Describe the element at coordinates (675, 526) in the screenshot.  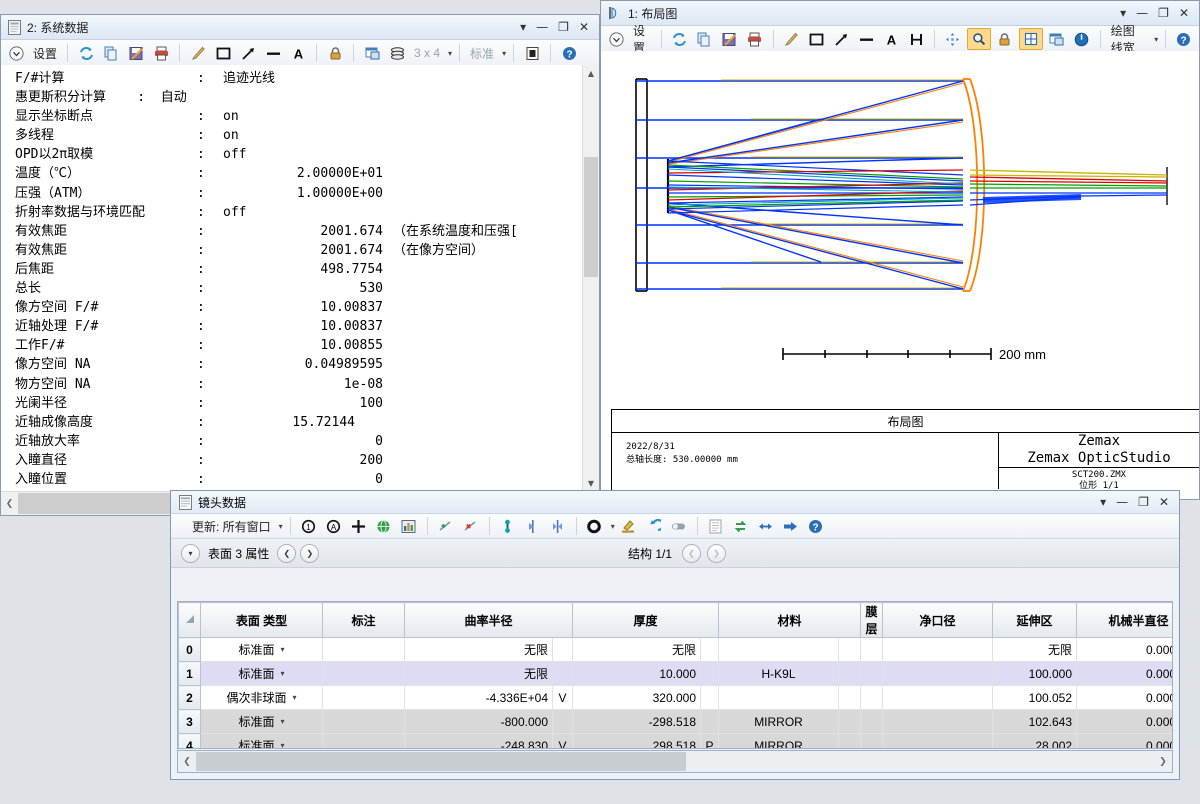
I see `lens-data-toolbar: 更新: 所有窗口 ▾ 1 A ▾ ?` at that location.